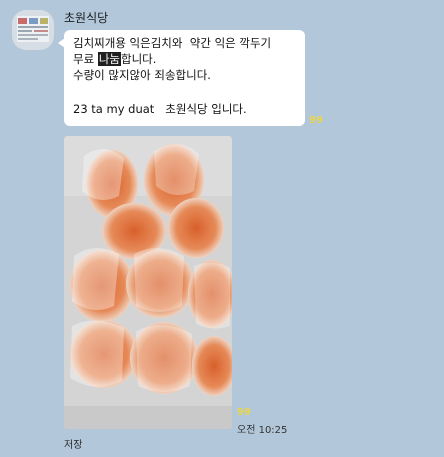 The width and height of the screenshot is (444, 457). I want to click on message-line-1: 김치찌개용 익은김치와 약간 익은 깍두기, so click(172, 43).